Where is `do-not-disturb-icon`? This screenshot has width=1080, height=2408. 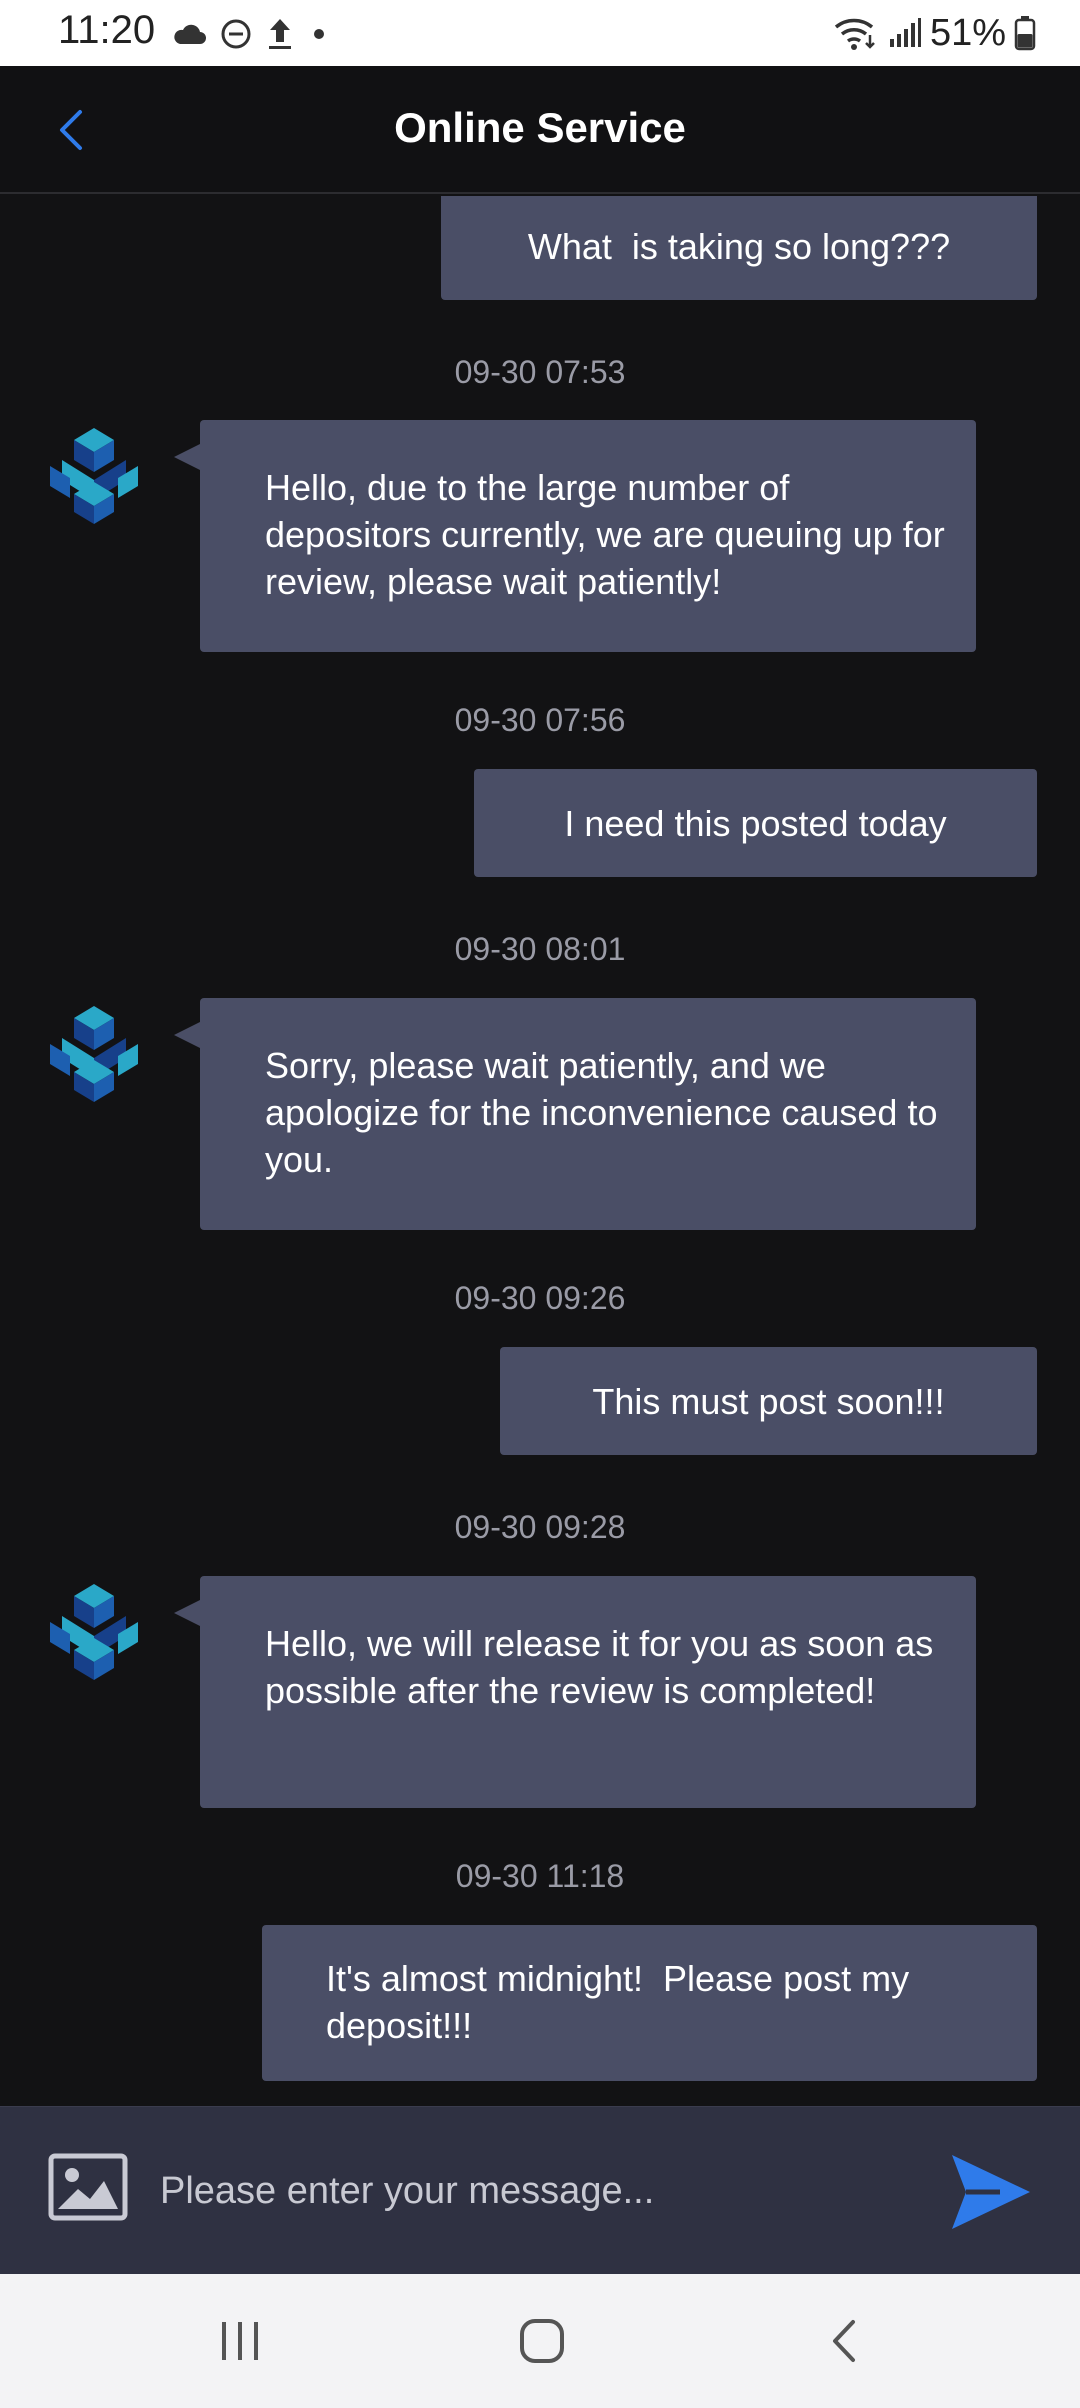
do-not-disturb-icon is located at coordinates (236, 34).